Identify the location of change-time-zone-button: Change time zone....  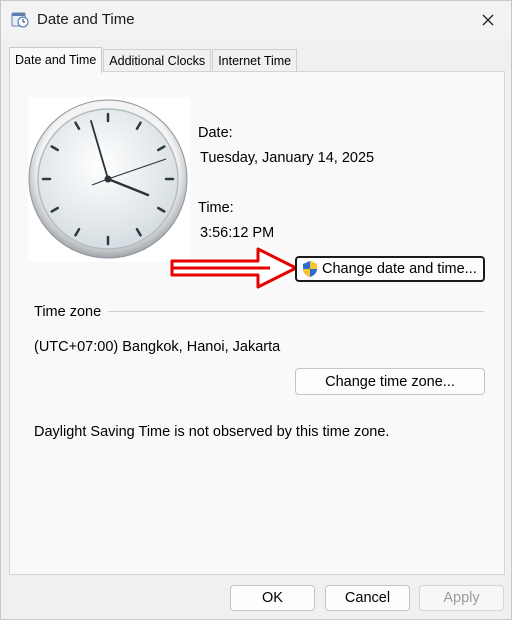
(390, 381).